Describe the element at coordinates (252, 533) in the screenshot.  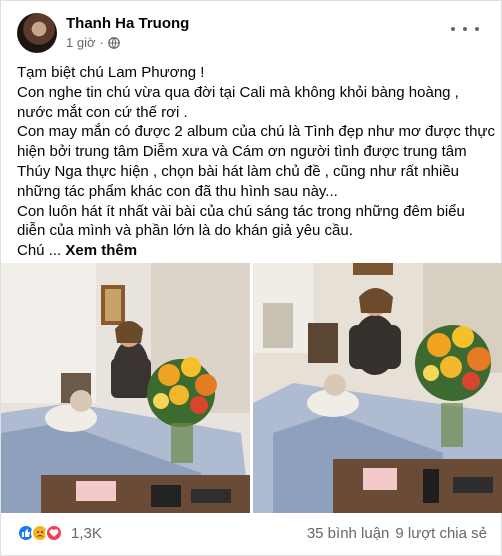
I see `post-footer: 1,3K 35 bình luận 9 lượt chia sẻ` at that location.